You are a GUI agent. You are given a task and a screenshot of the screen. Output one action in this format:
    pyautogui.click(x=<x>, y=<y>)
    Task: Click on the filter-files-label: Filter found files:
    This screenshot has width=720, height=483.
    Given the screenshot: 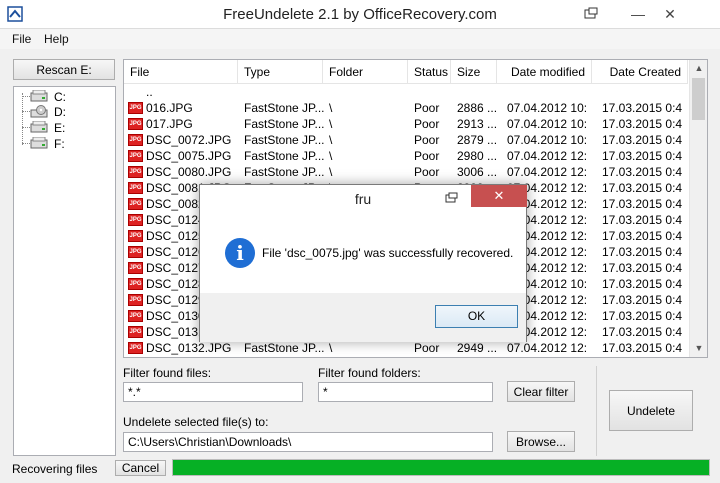 What is the action you would take?
    pyautogui.click(x=167, y=373)
    